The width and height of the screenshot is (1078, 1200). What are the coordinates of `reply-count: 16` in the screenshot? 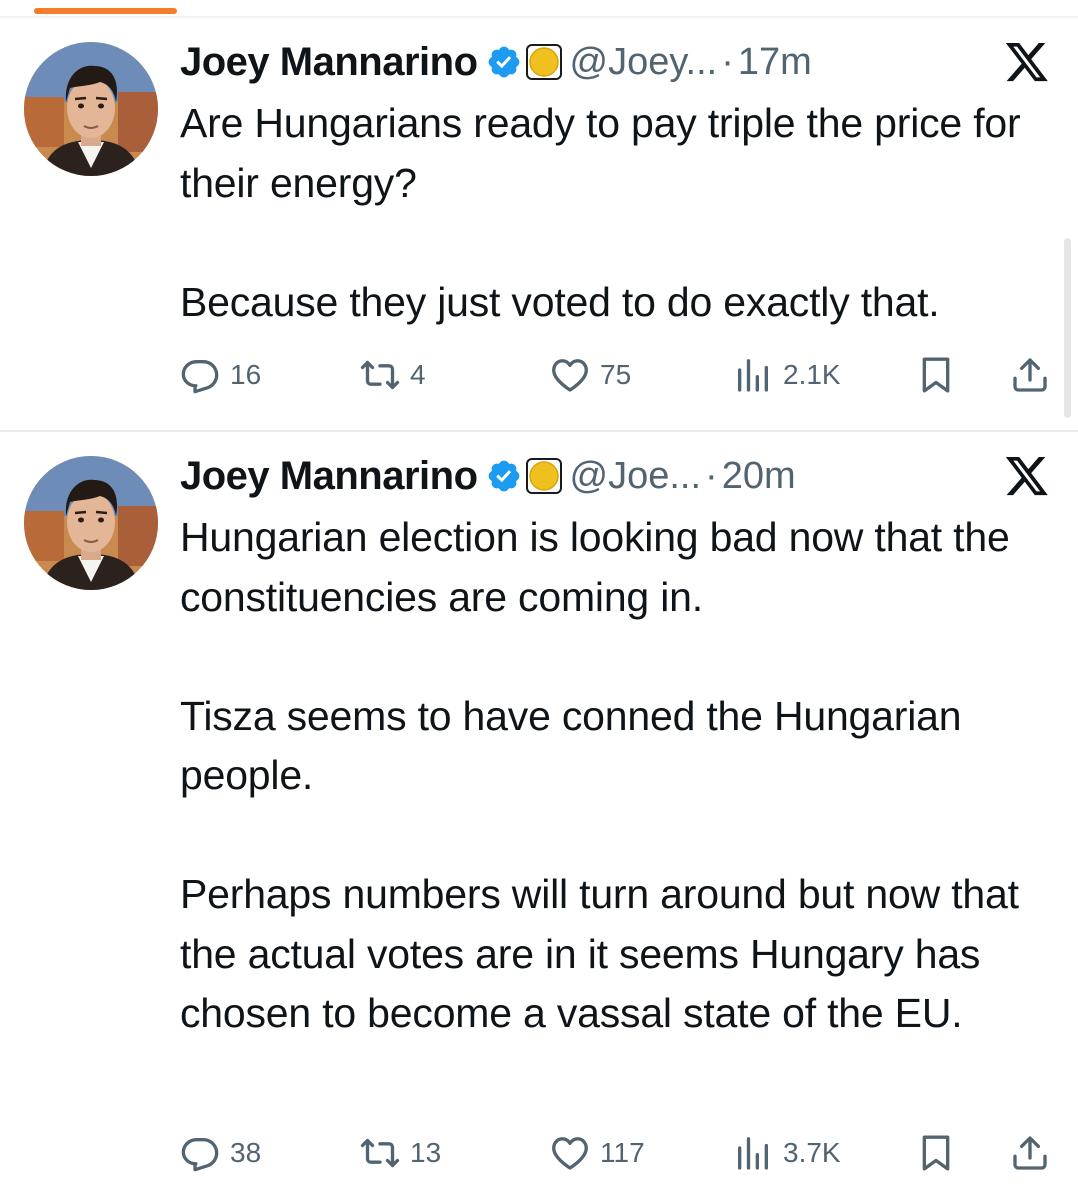 It's located at (246, 374).